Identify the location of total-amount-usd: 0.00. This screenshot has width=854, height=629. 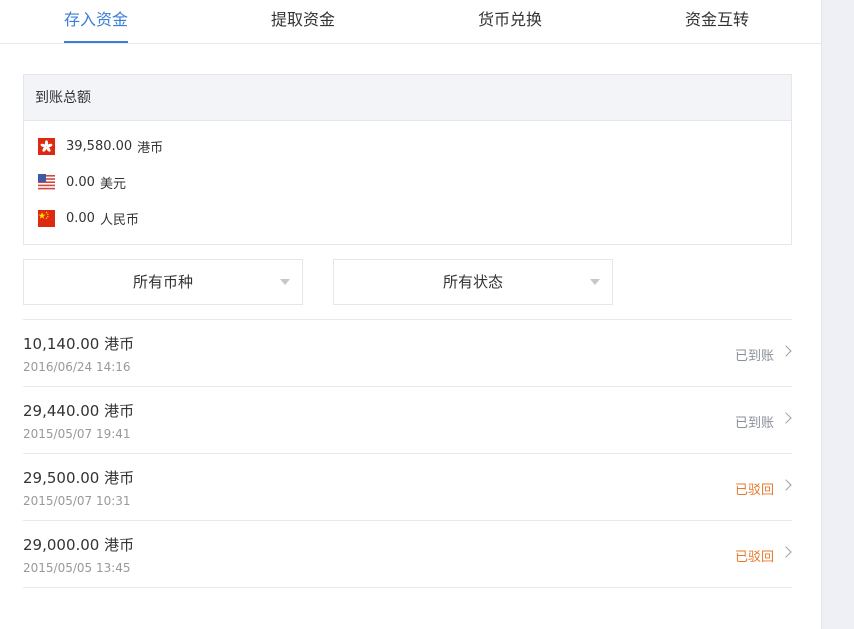
(80, 182).